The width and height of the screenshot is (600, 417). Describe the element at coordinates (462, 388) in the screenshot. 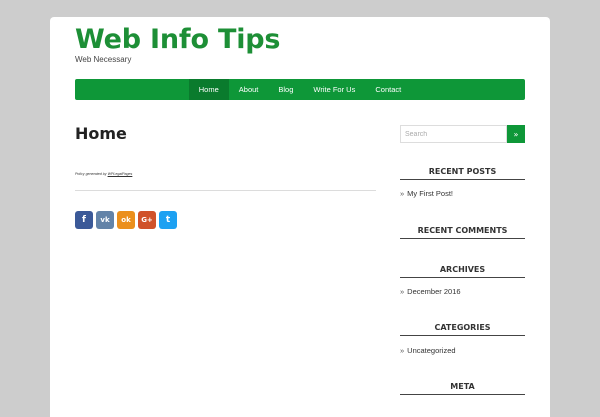

I see `meta-title: META` at that location.